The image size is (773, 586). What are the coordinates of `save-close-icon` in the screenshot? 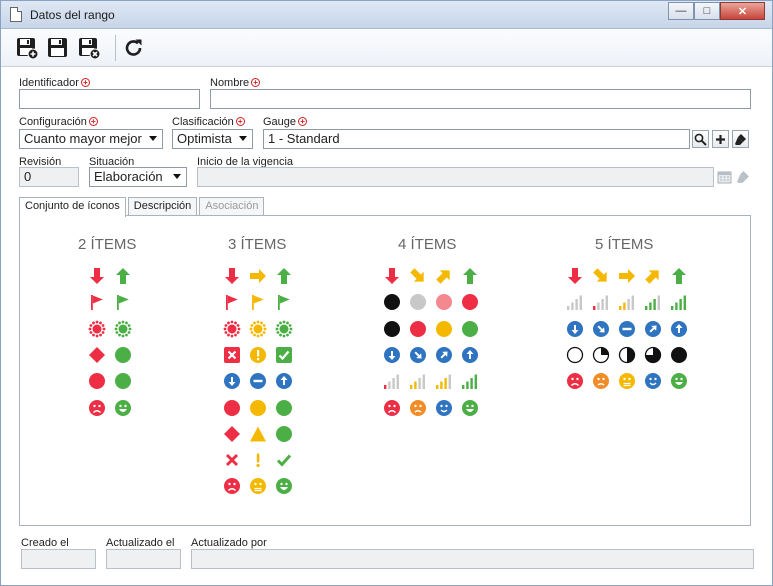 It's located at (90, 49).